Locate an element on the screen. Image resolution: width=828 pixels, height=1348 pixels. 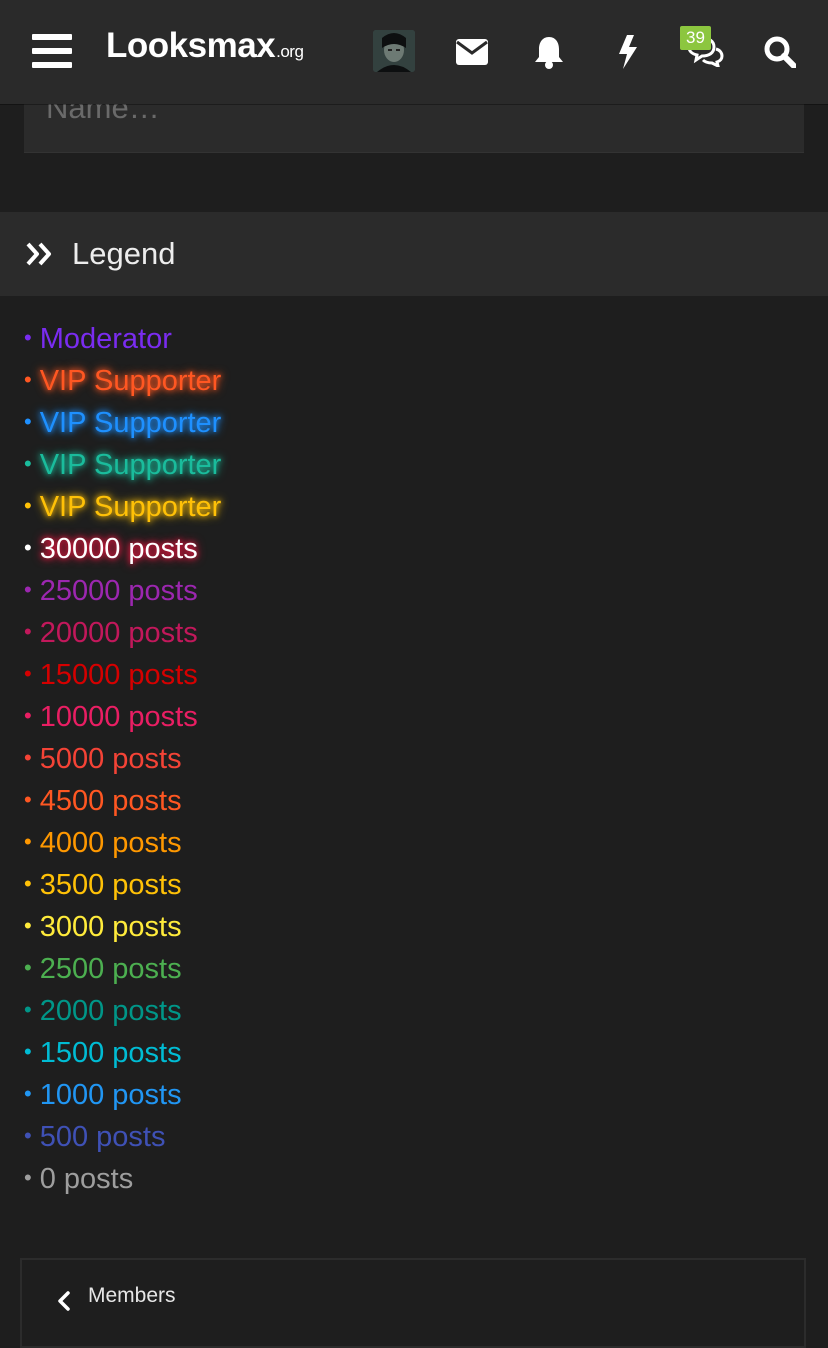
bell-icon is located at coordinates (549, 52).